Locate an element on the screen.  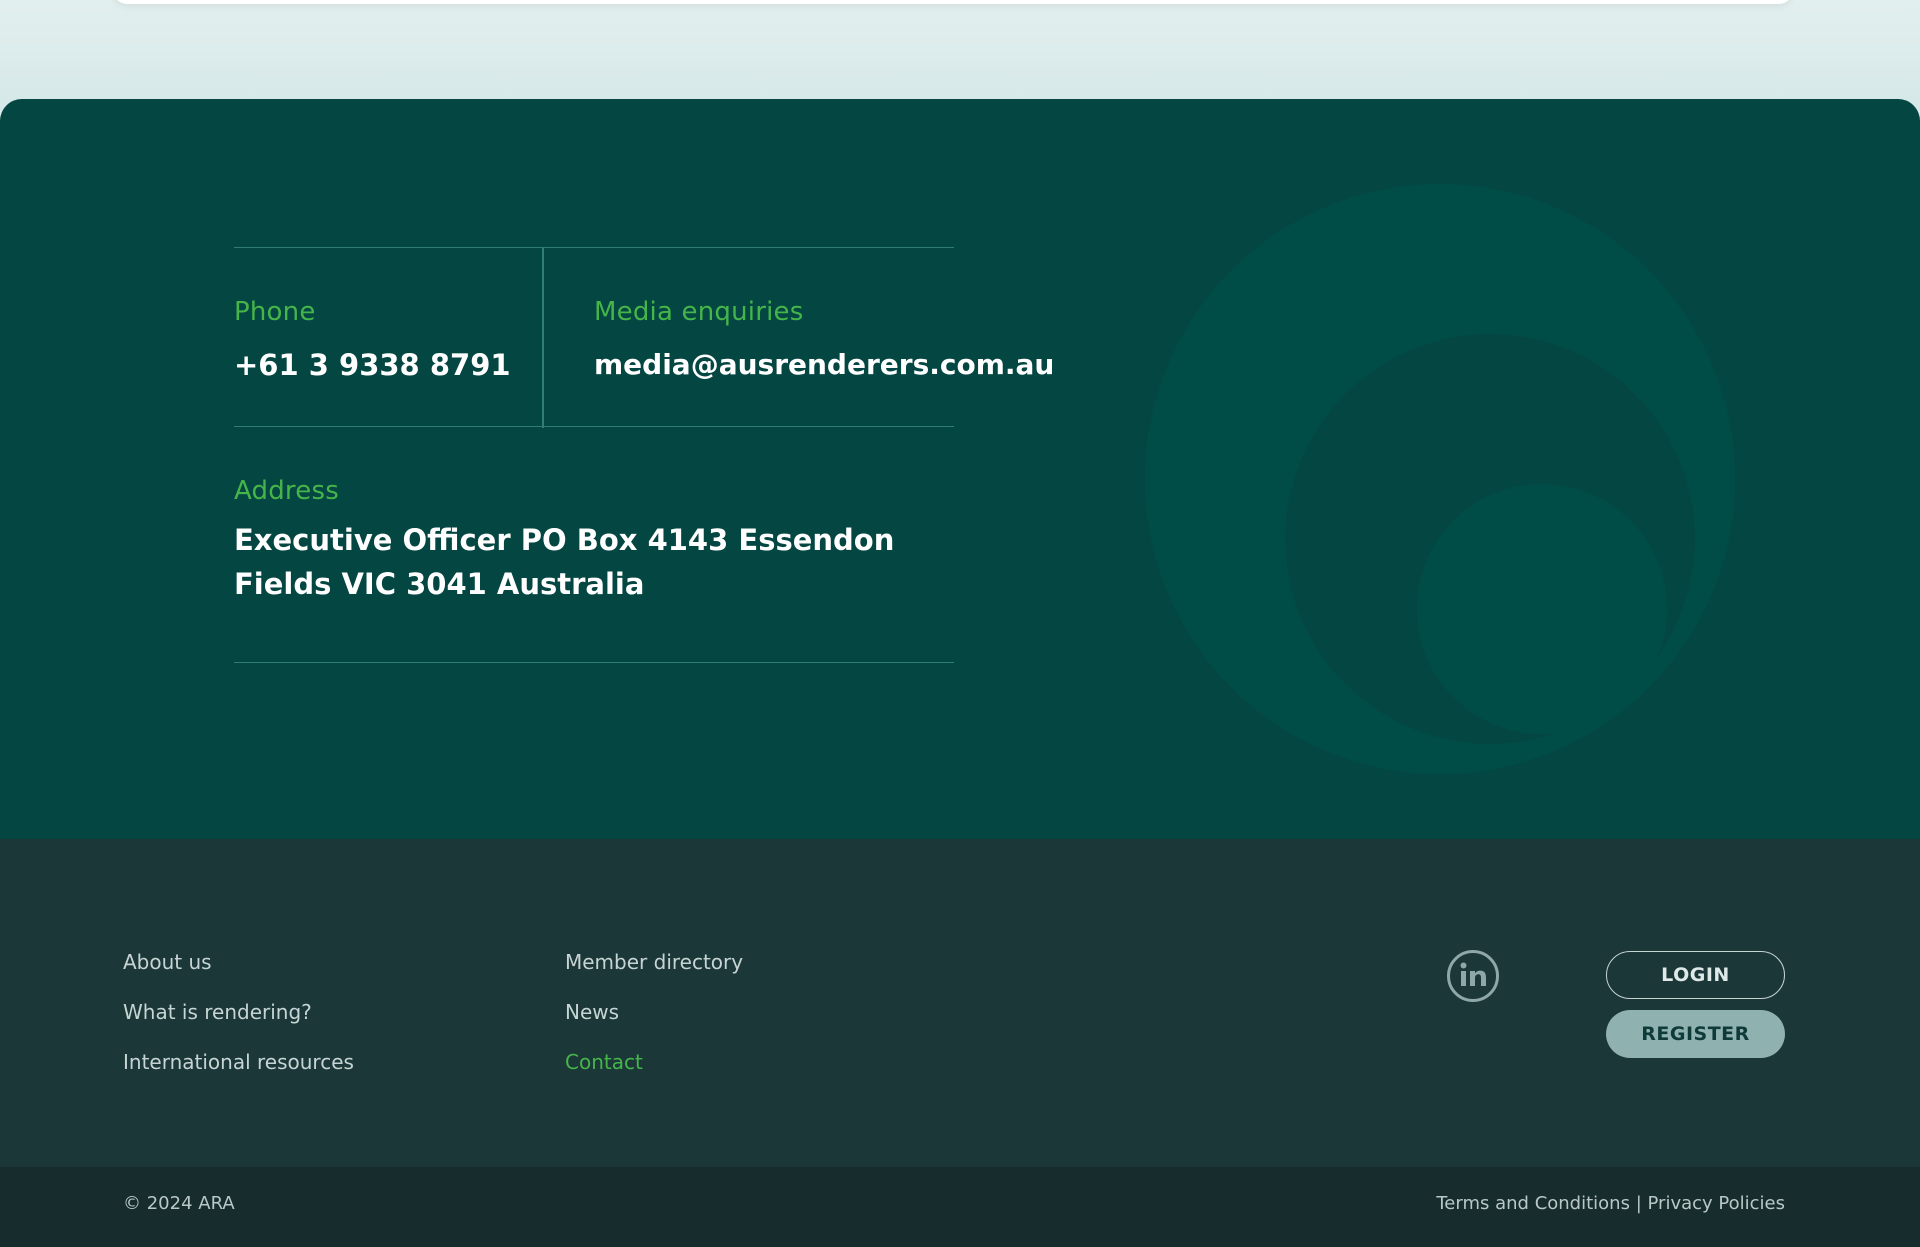
linkedin-icon is located at coordinates (1473, 976).